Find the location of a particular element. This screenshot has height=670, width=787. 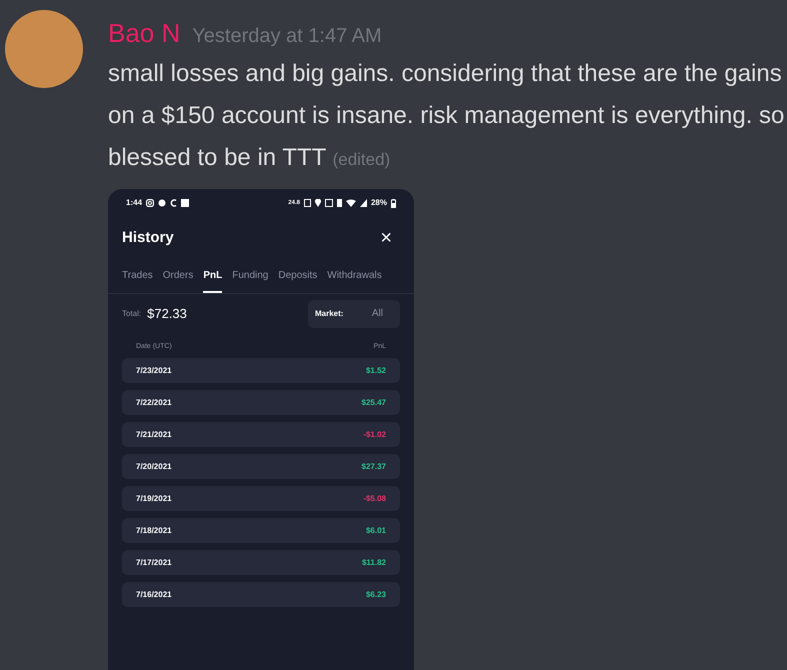

status-time: 1:44 is located at coordinates (134, 203).